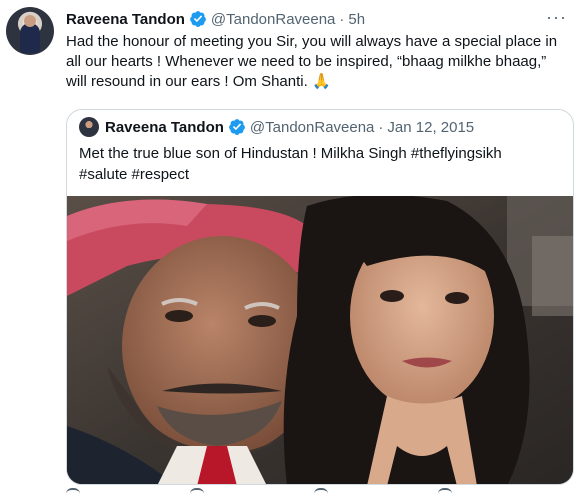 The height and width of the screenshot is (495, 583). What do you see at coordinates (445, 491) in the screenshot?
I see `share-icon` at bounding box center [445, 491].